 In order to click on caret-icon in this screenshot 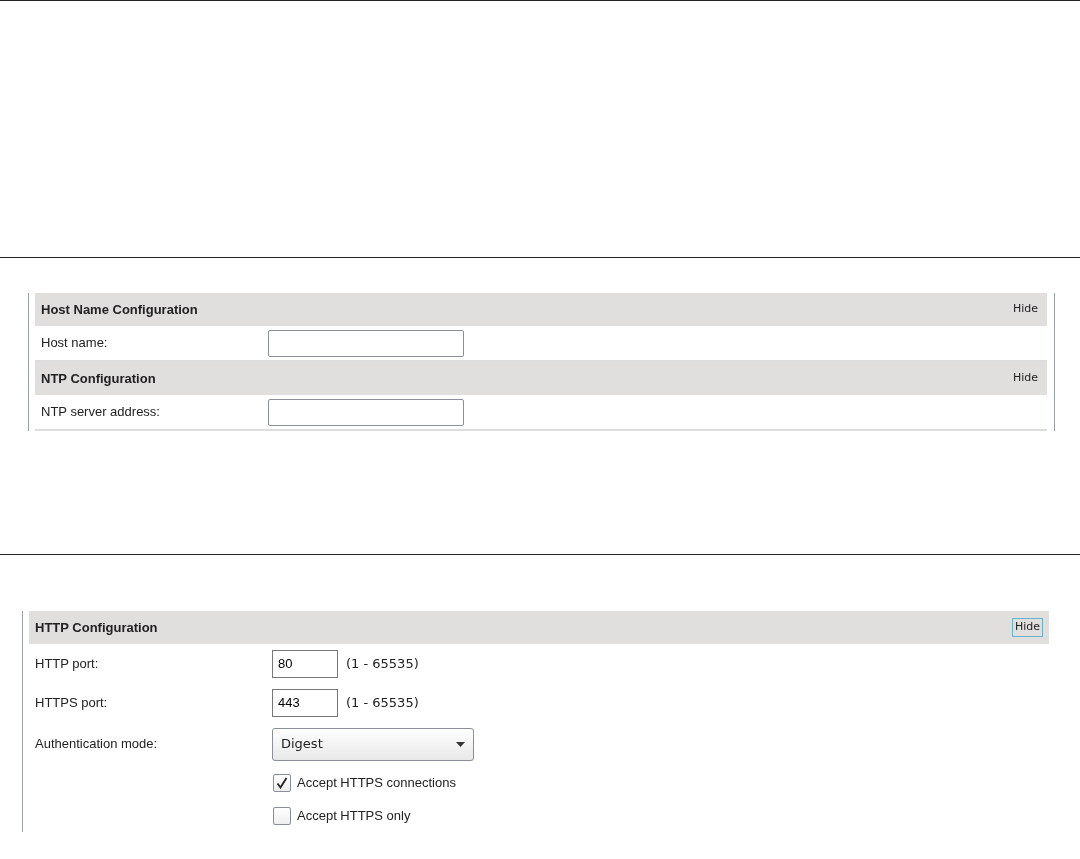, I will do `click(460, 744)`.